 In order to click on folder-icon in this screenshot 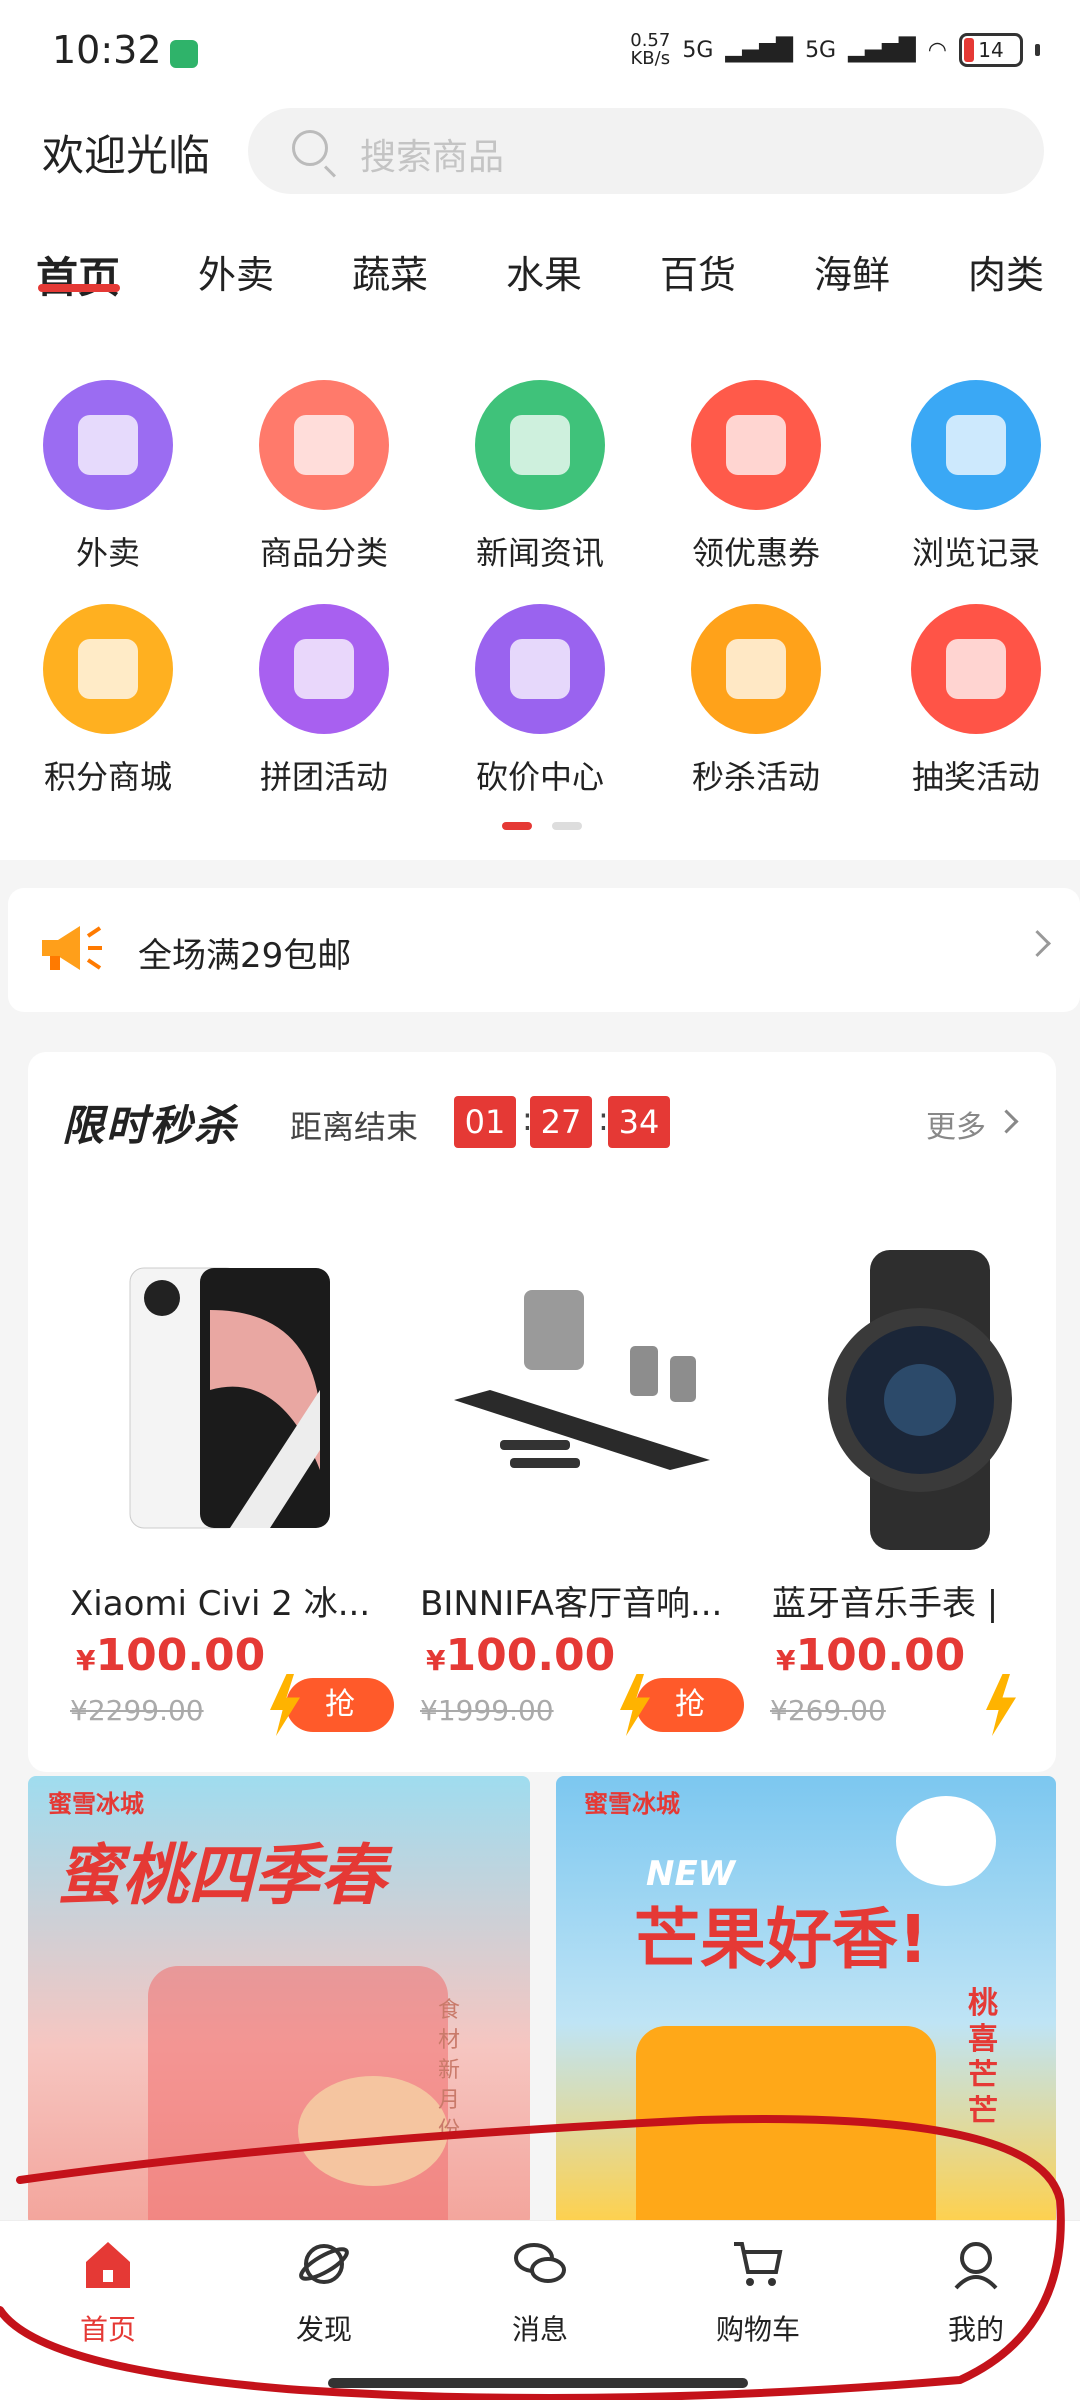, I will do `click(540, 445)`.